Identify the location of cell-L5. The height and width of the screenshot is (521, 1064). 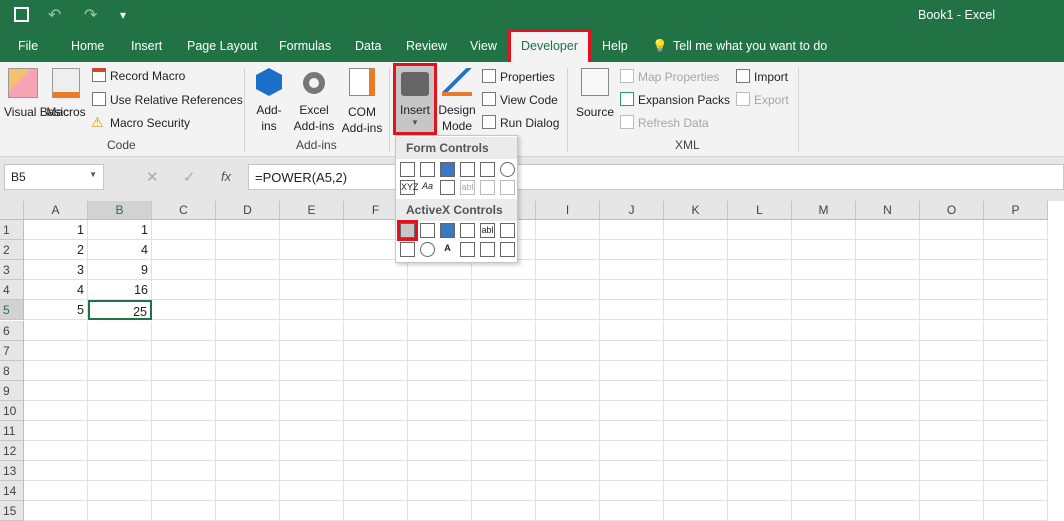
(760, 310).